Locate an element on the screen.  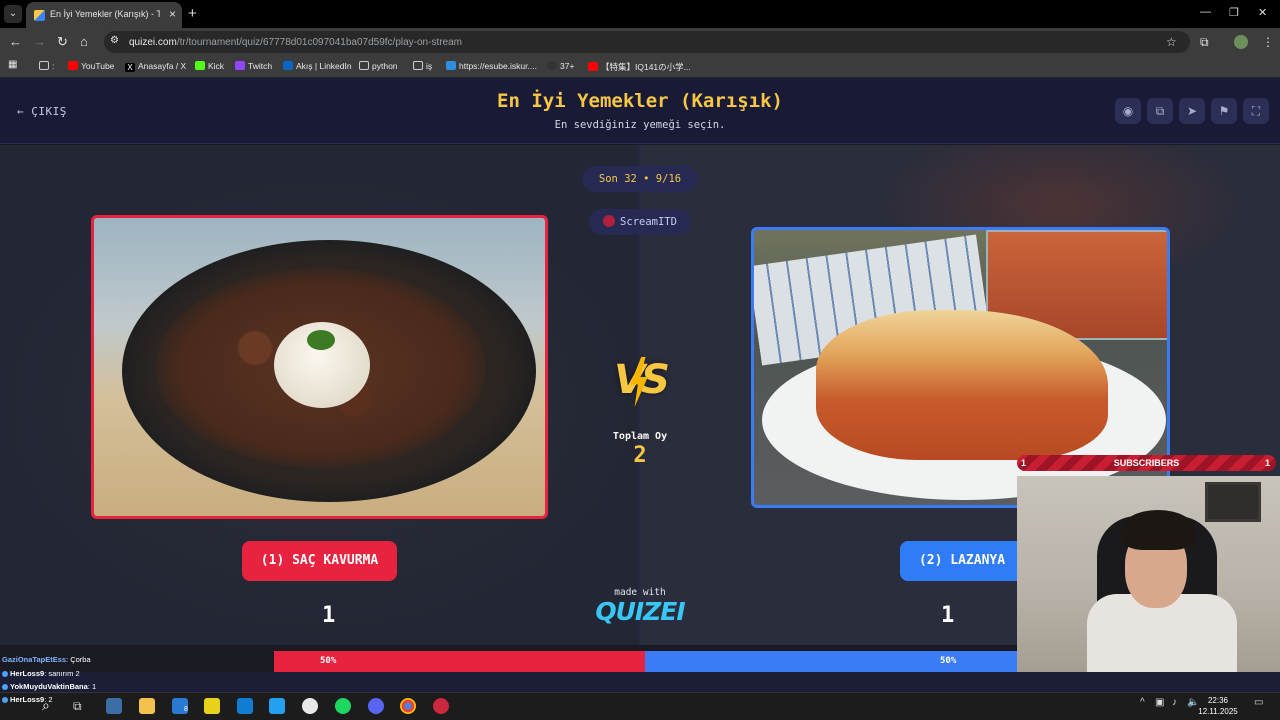
chat-message: YokMuyduVaktinBana: 1 is located at coordinates (49, 686).